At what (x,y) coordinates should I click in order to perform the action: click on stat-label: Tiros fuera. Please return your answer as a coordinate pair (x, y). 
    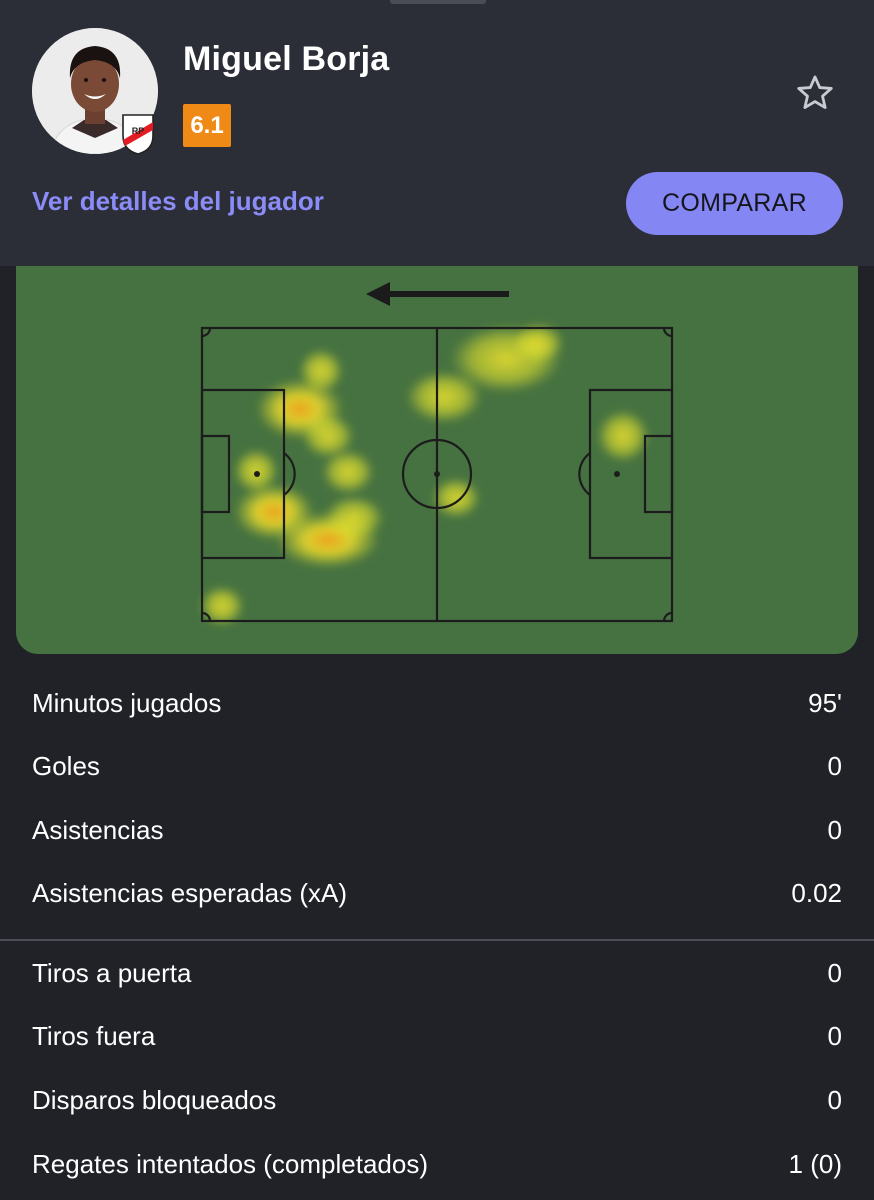
    Looking at the image, I should click on (94, 1035).